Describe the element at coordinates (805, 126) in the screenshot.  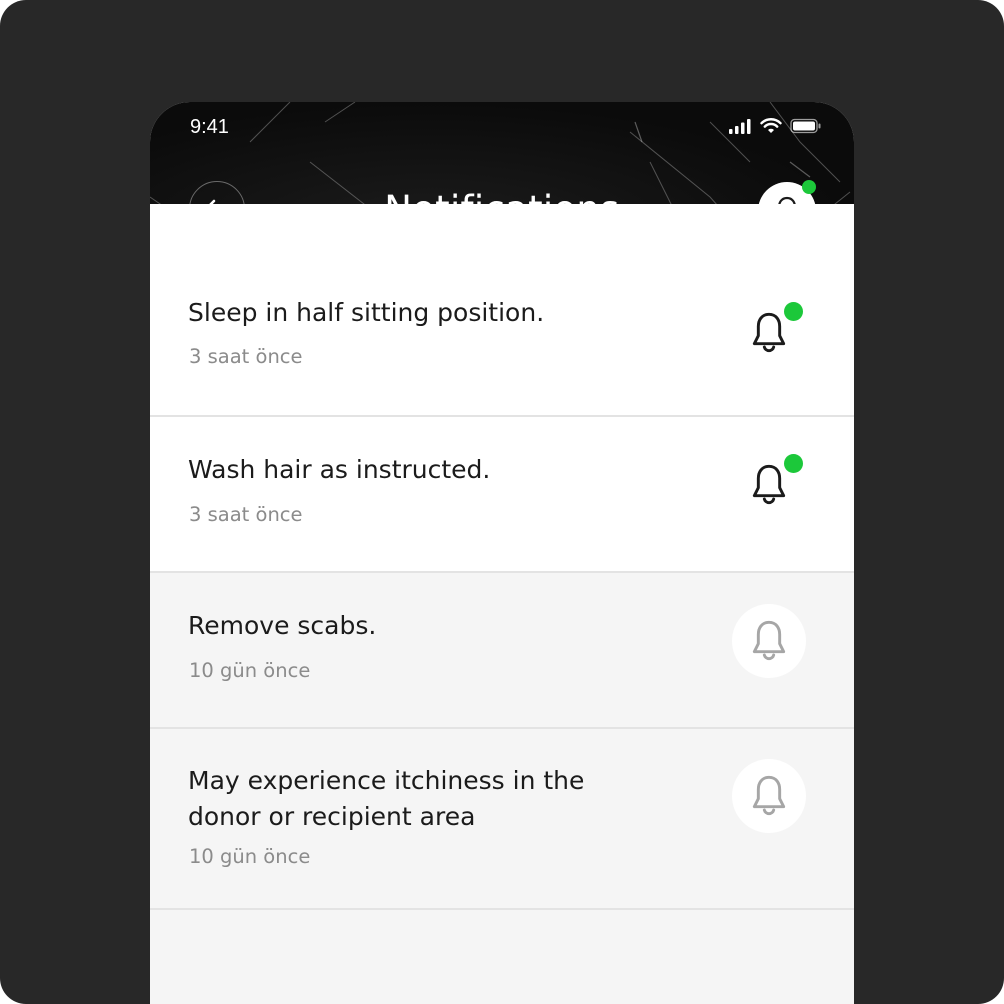
I see `battery-icon` at that location.